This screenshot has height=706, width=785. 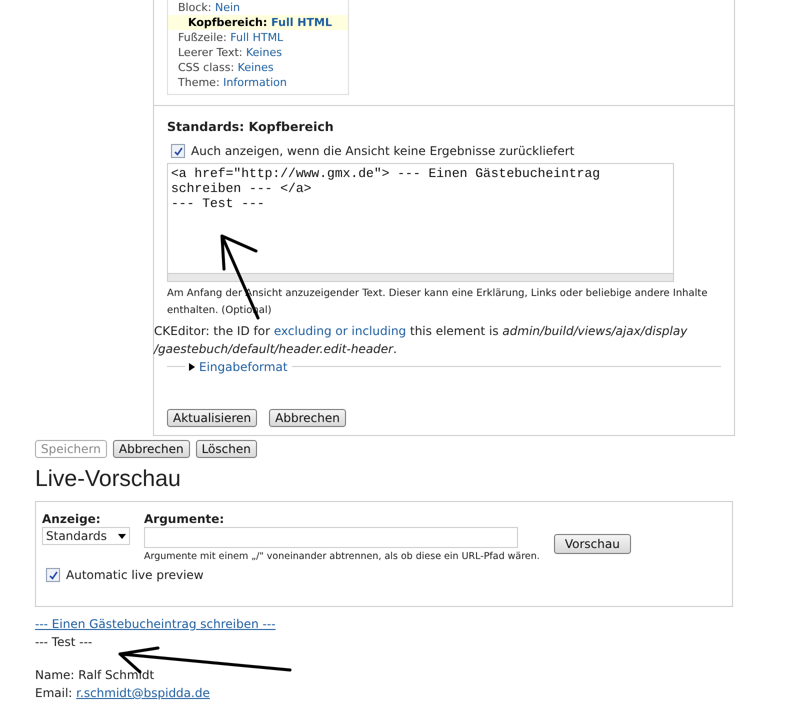 I want to click on guestbook-link: --- Einen Gästebucheintrag schreiben ---, so click(x=155, y=624).